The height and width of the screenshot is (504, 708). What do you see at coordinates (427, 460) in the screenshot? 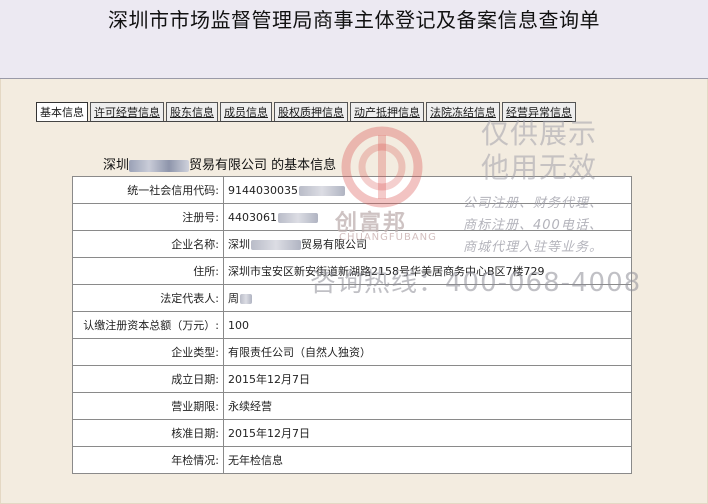
I see `annual-inspection-value: 无年检信息` at bounding box center [427, 460].